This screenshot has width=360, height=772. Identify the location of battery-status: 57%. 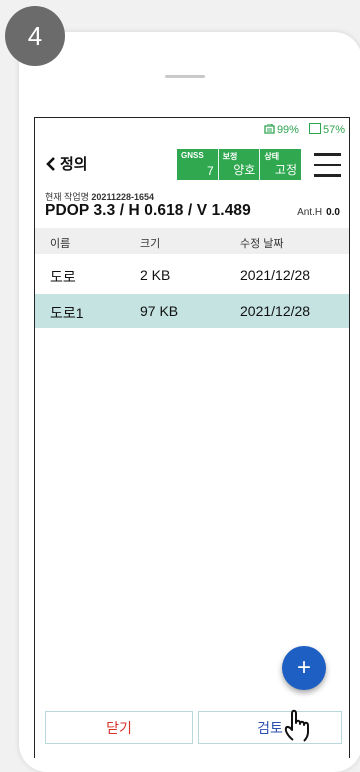
(326, 129).